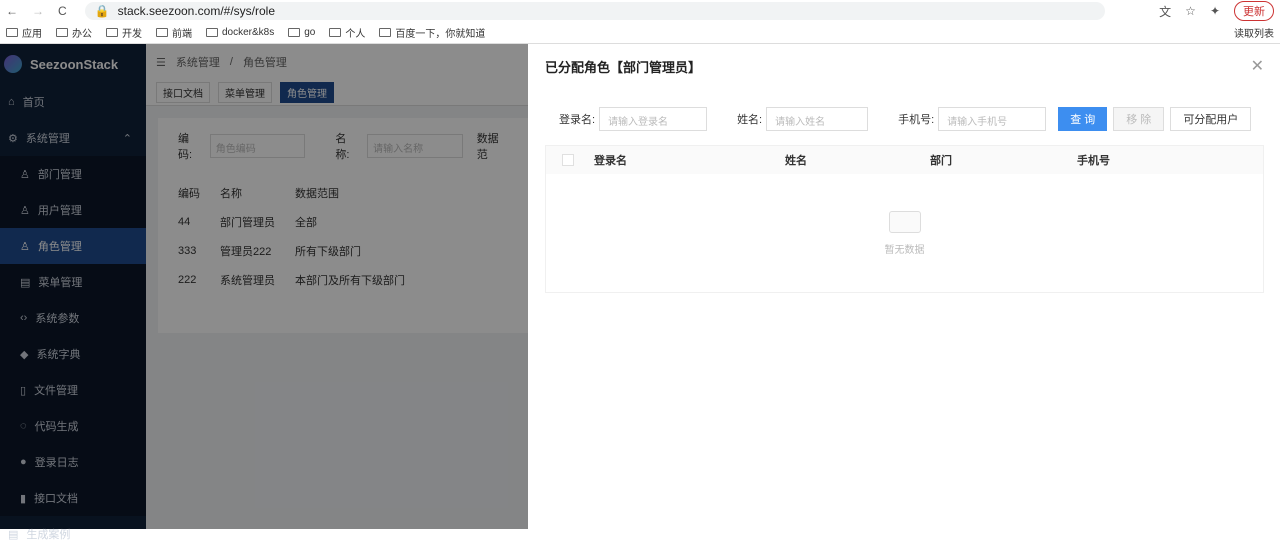 The height and width of the screenshot is (552, 1280). What do you see at coordinates (941, 161) in the screenshot?
I see `column-header: 部门` at bounding box center [941, 161].